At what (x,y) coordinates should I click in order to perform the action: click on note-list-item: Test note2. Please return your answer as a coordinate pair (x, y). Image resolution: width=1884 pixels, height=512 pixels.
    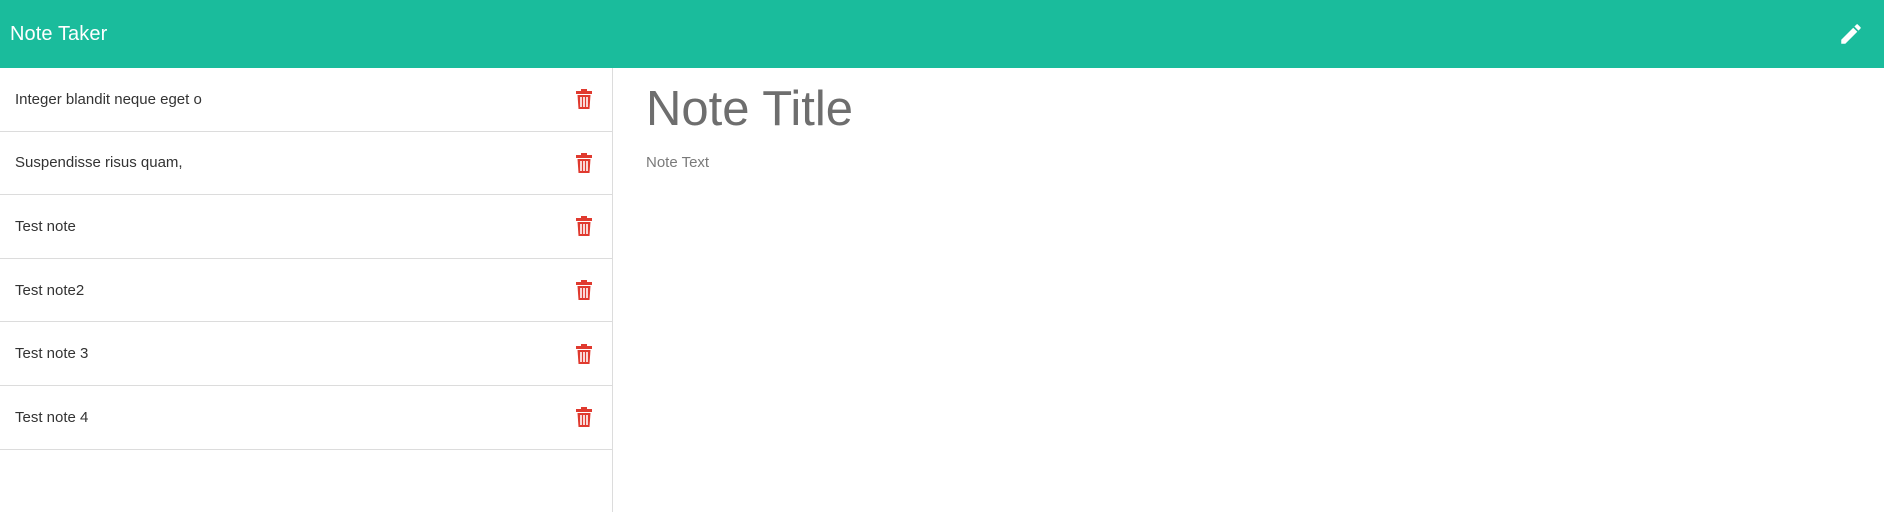
    Looking at the image, I should click on (306, 291).